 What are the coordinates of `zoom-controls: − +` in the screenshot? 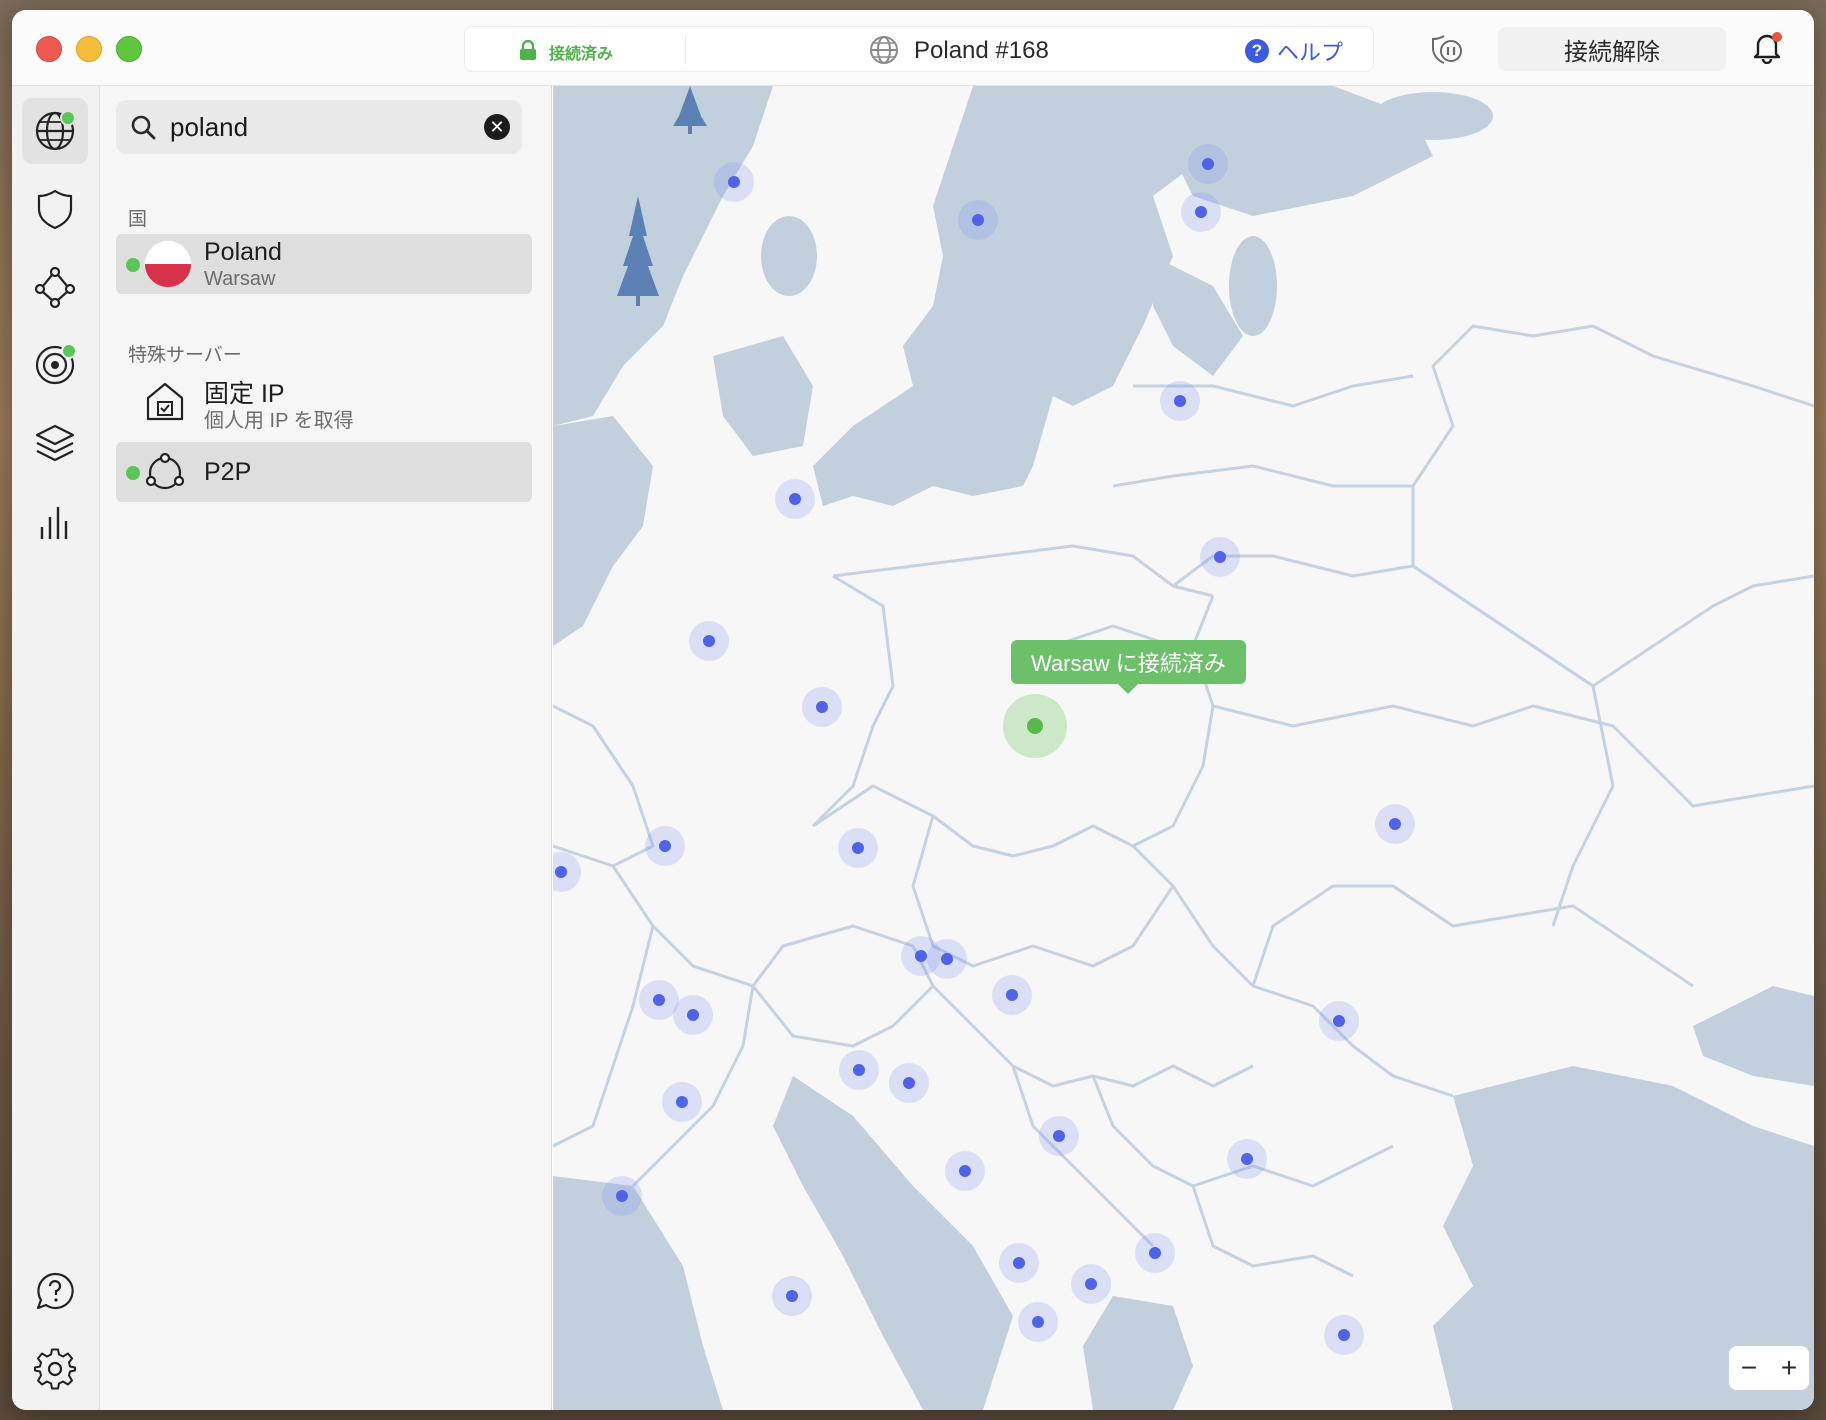 It's located at (1769, 1368).